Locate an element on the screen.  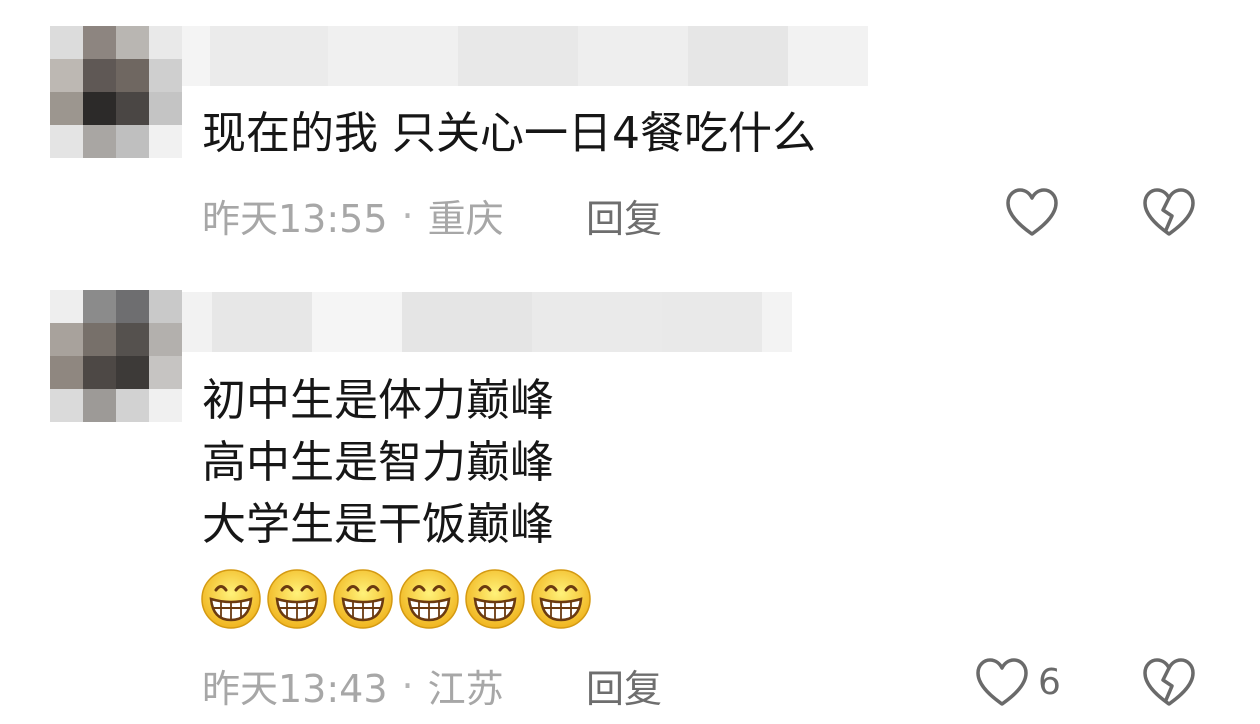
comment-meta: 昨天13:43 · 江苏 is located at coordinates (353, 685).